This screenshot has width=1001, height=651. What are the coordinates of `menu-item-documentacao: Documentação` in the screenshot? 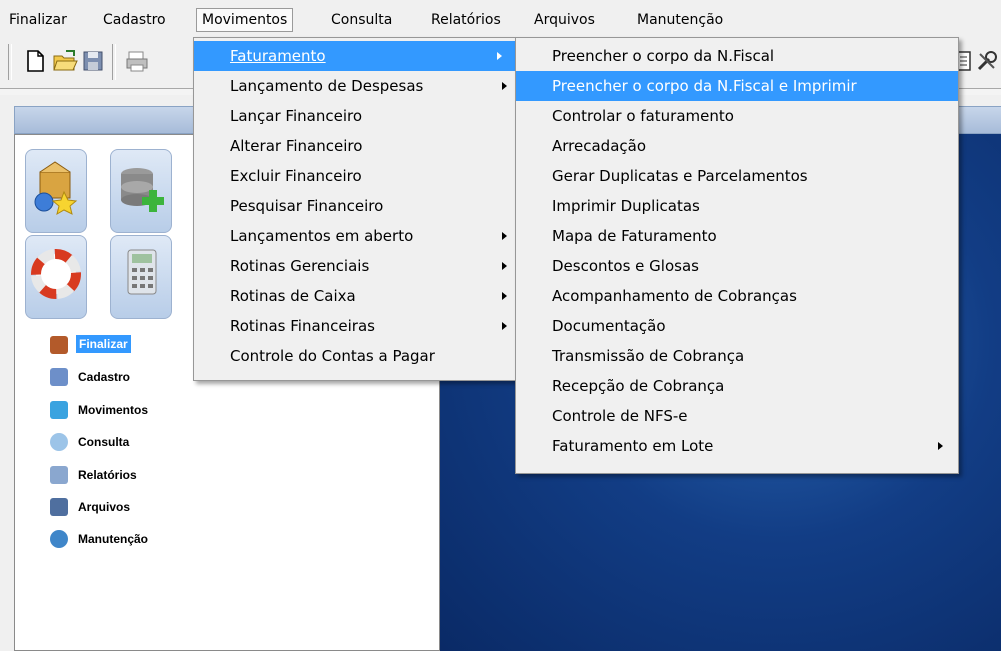 It's located at (737, 326).